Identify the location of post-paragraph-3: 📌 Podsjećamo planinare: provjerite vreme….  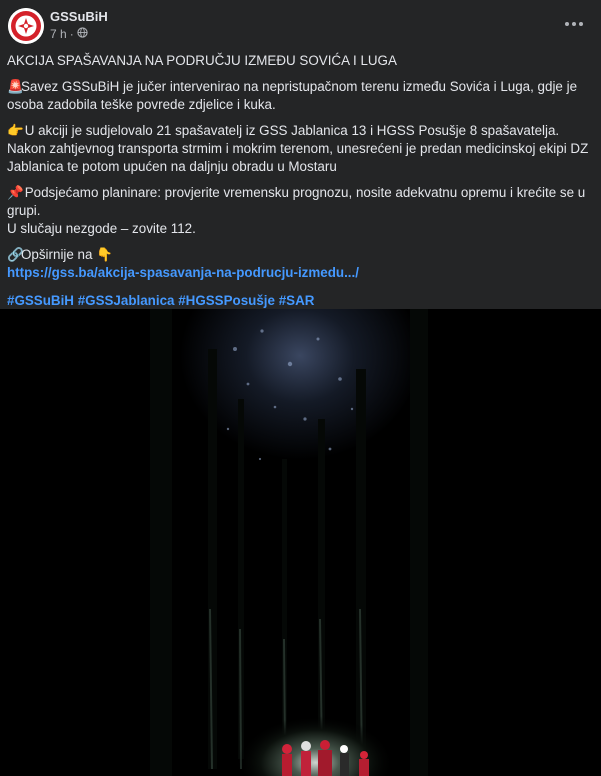
(301, 211).